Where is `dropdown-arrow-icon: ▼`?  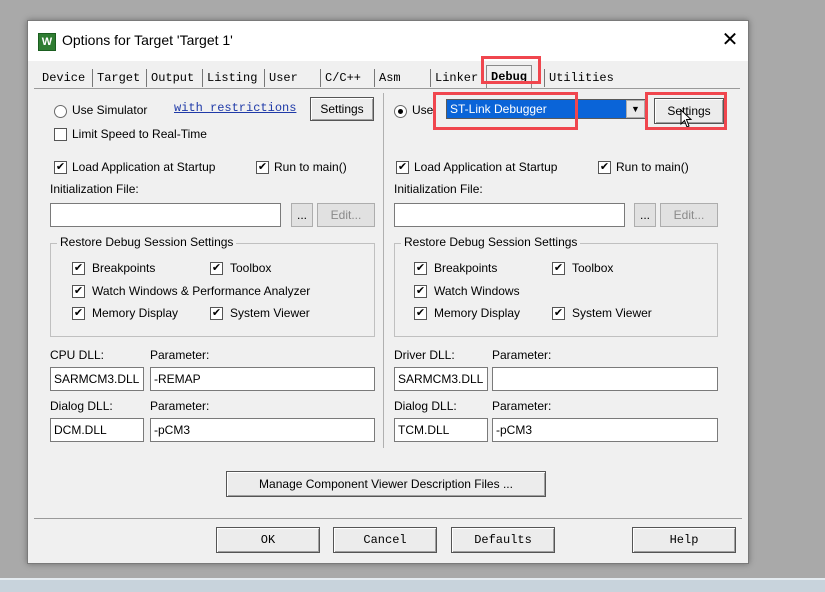 dropdown-arrow-icon: ▼ is located at coordinates (635, 109).